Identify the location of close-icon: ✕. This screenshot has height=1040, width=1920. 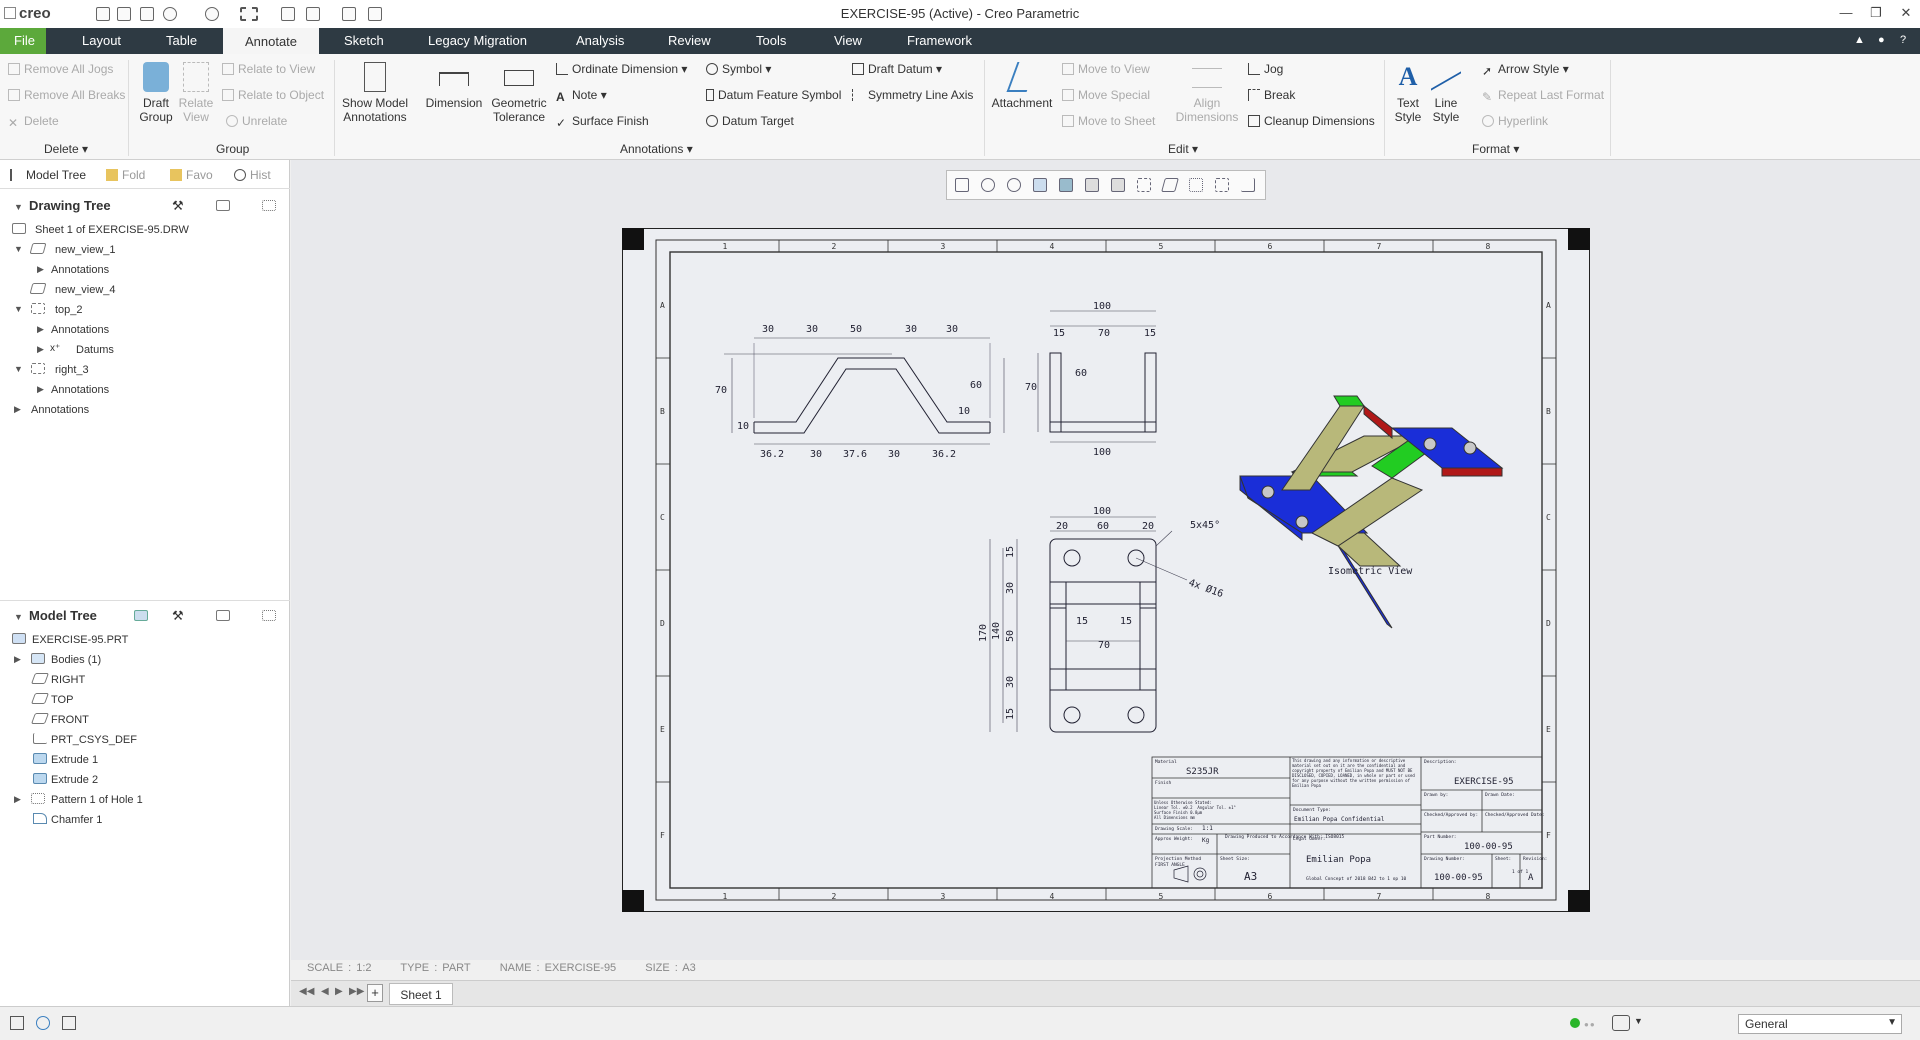
(1906, 13).